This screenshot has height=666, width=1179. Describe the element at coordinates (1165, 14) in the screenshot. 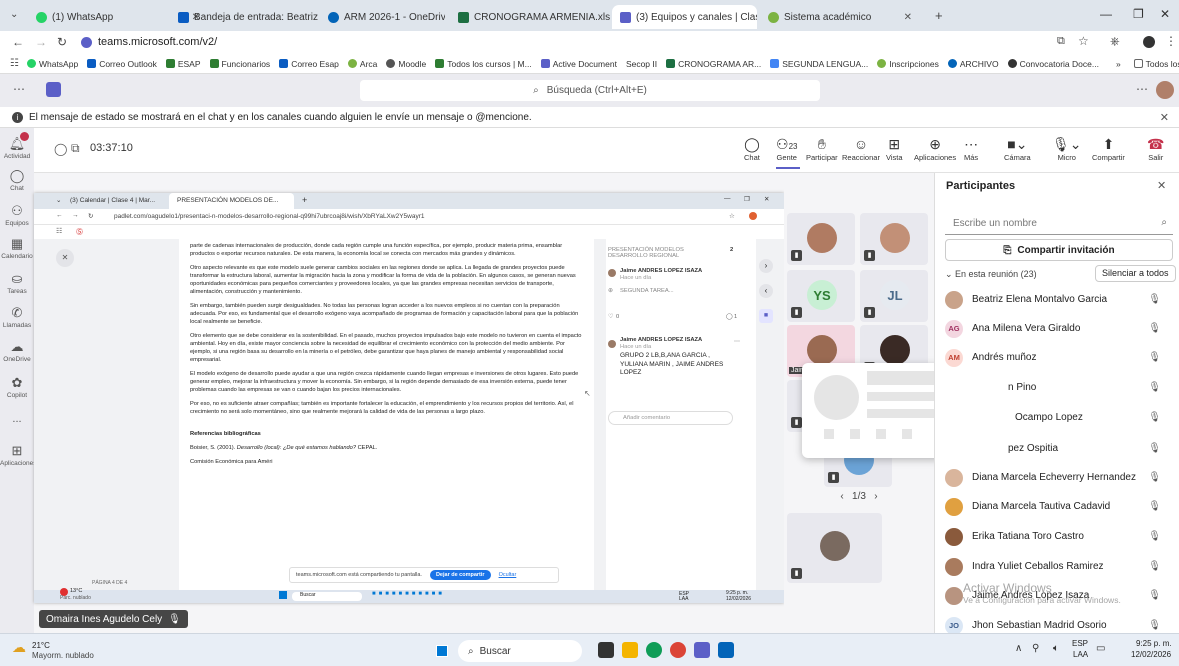

I see `window-close-icon: ✕` at that location.